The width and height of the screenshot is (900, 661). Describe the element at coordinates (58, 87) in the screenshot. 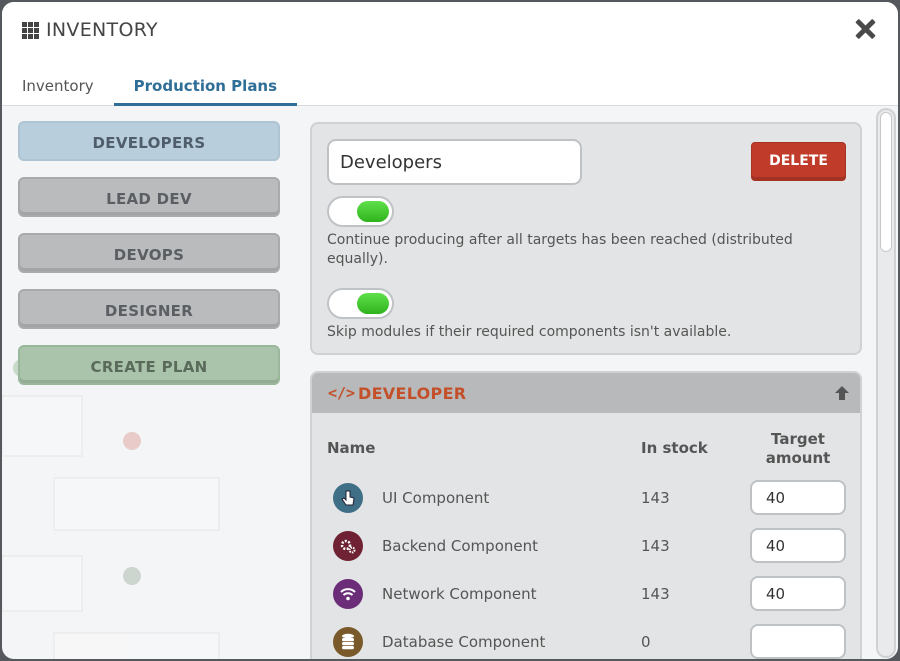

I see `tab-inventory: Inventory` at that location.